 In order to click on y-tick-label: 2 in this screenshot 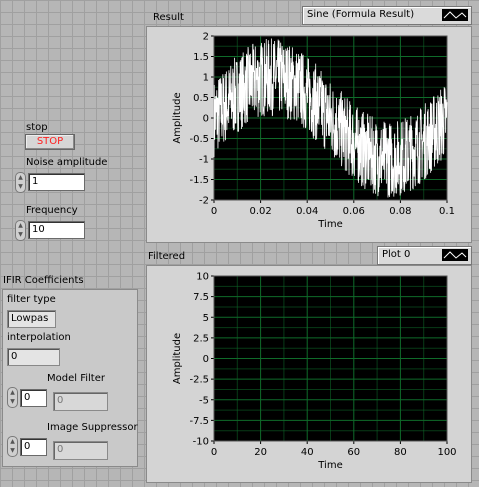, I will do `click(206, 37)`.